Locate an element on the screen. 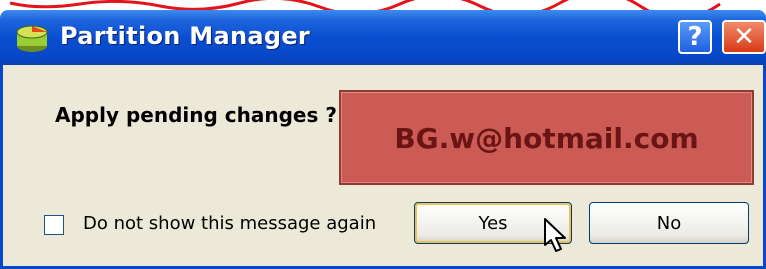  window-title: Partition Manager is located at coordinates (185, 36).